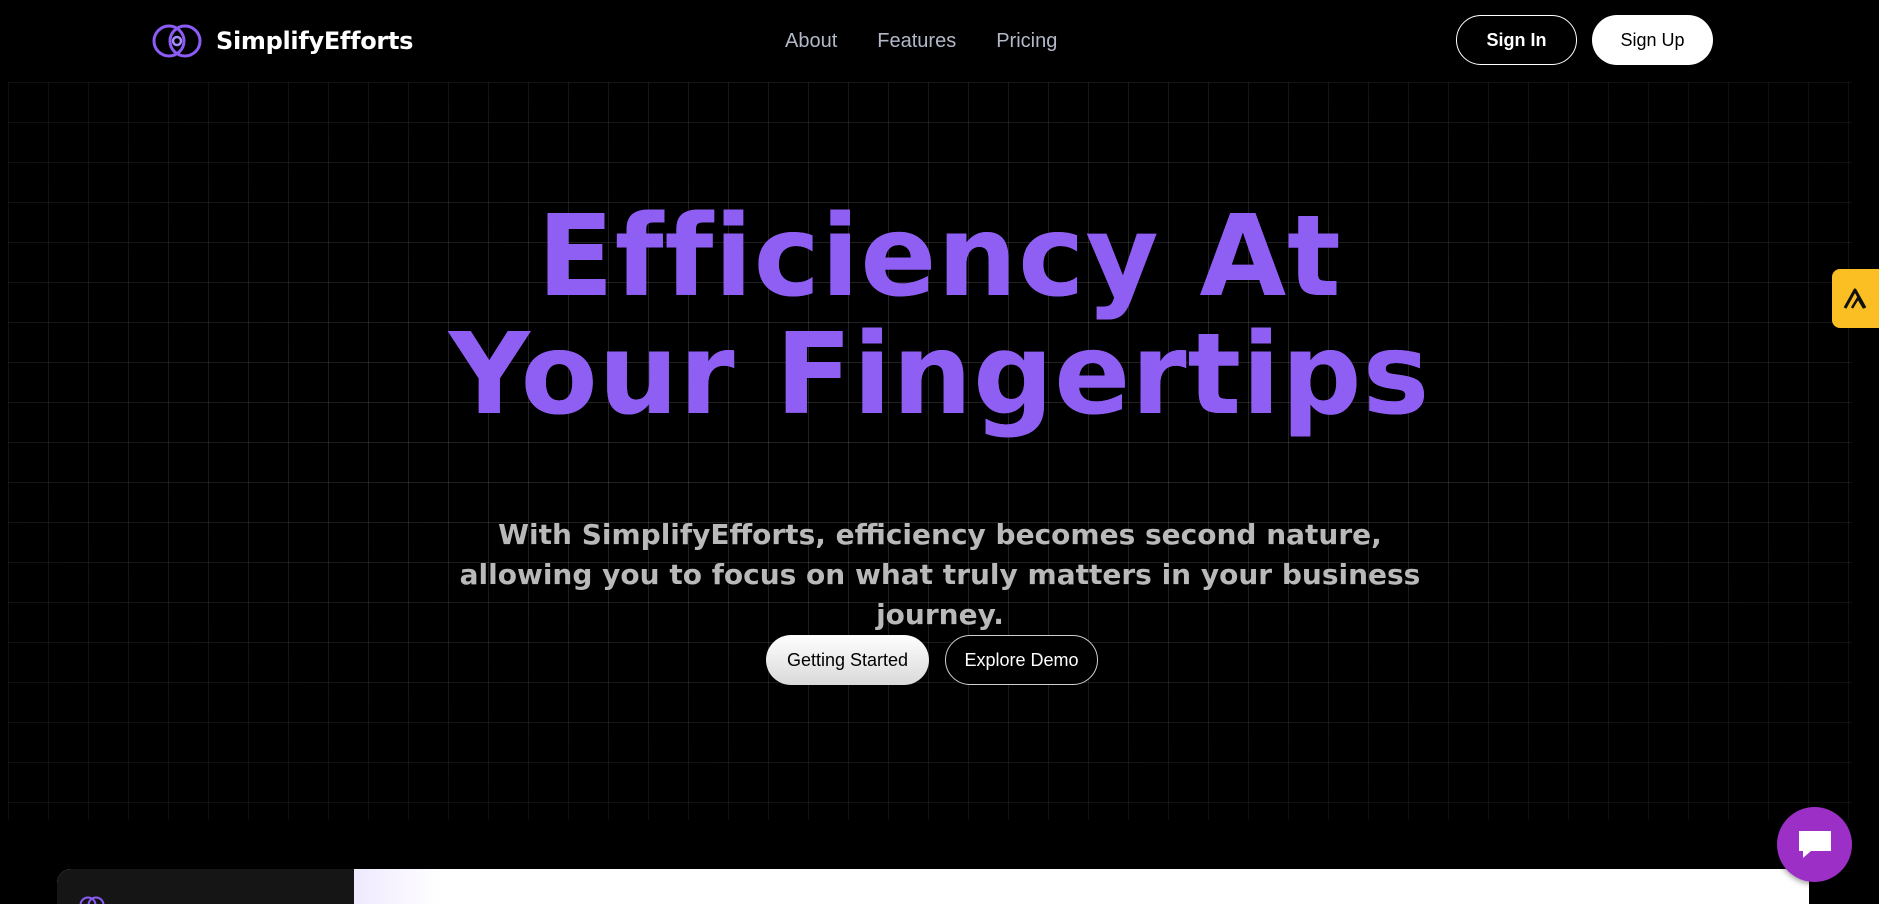 Image resolution: width=1879 pixels, height=904 pixels. What do you see at coordinates (315, 41) in the screenshot?
I see `brand-name: SimplifyEfforts` at bounding box center [315, 41].